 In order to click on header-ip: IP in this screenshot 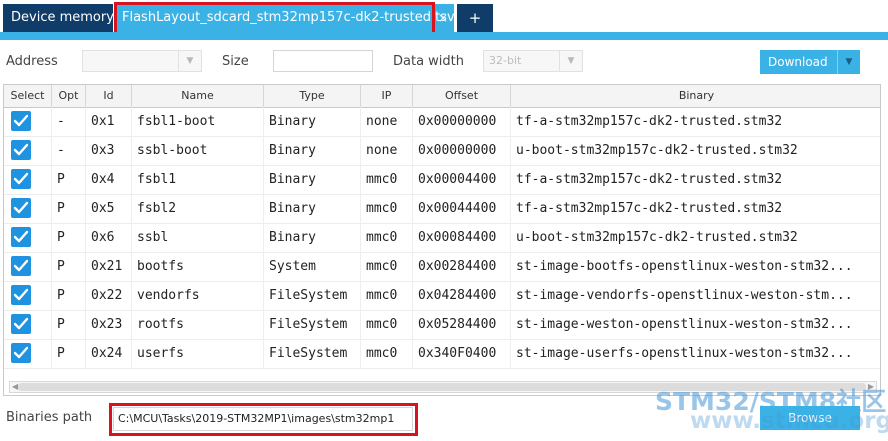, I will do `click(387, 96)`.